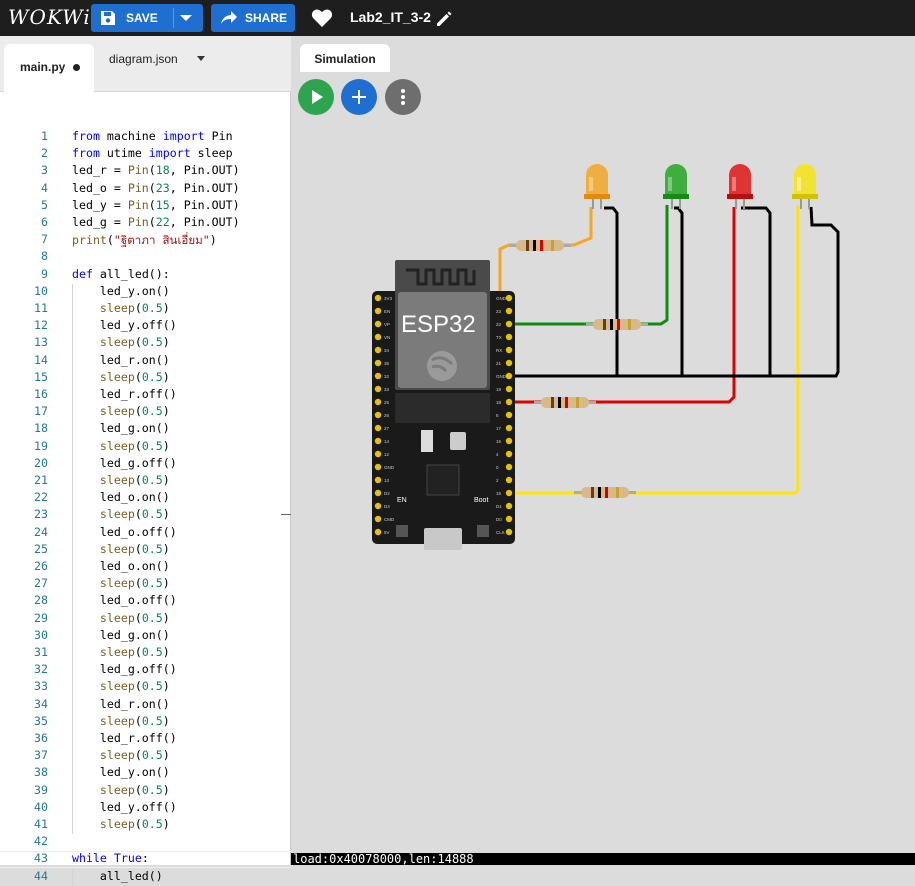  I want to click on save-button: SAVE, so click(147, 18).